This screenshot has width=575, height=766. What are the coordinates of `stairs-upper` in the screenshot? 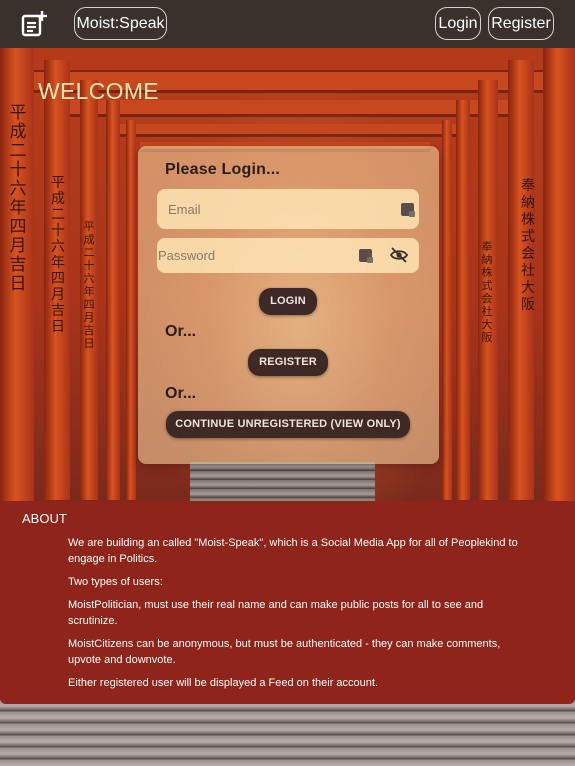 It's located at (282, 482).